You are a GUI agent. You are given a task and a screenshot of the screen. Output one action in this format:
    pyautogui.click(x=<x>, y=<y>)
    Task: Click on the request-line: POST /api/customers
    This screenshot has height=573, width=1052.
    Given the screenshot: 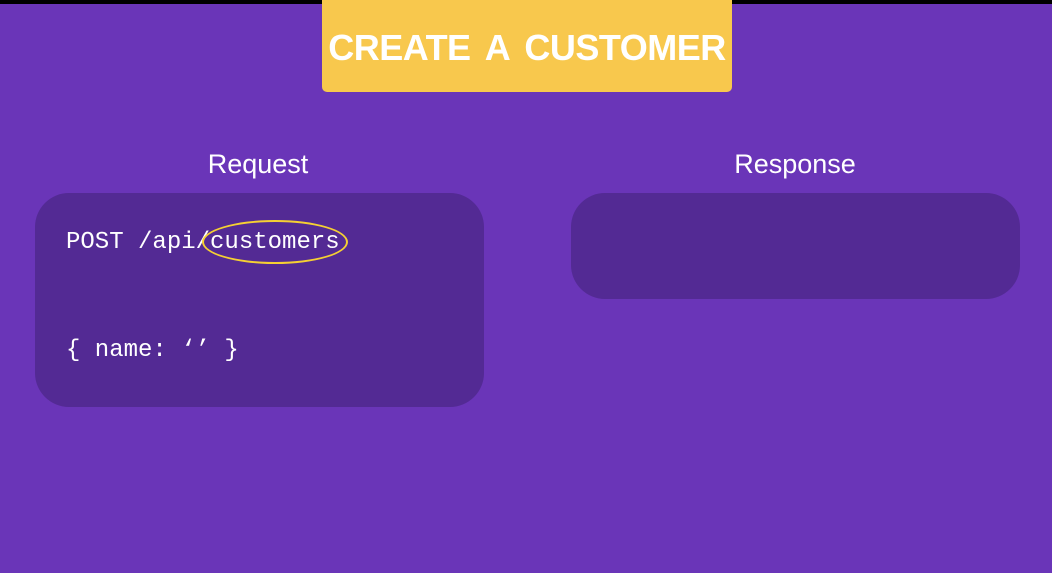 What is the action you would take?
    pyautogui.click(x=207, y=242)
    